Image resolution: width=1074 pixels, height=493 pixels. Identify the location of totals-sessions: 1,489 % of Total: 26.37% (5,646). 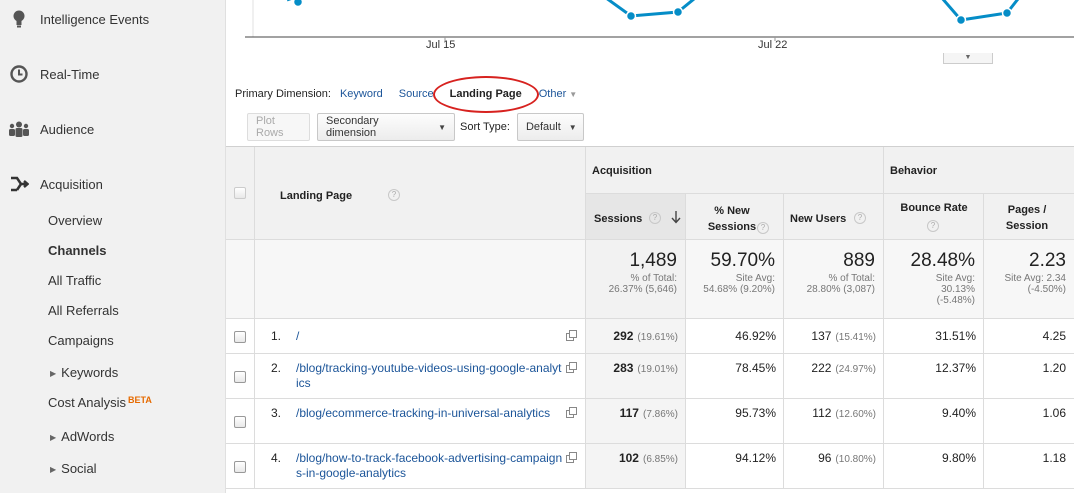
(636, 279).